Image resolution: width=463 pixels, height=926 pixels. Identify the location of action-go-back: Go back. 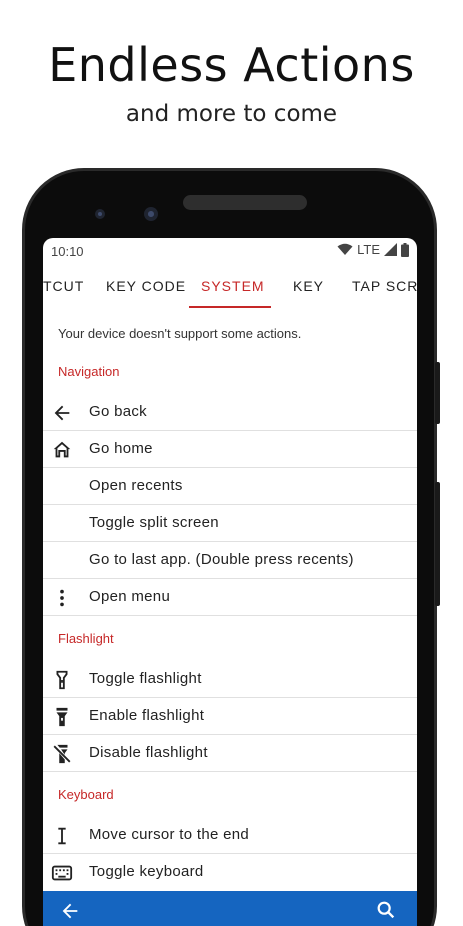
(230, 412).